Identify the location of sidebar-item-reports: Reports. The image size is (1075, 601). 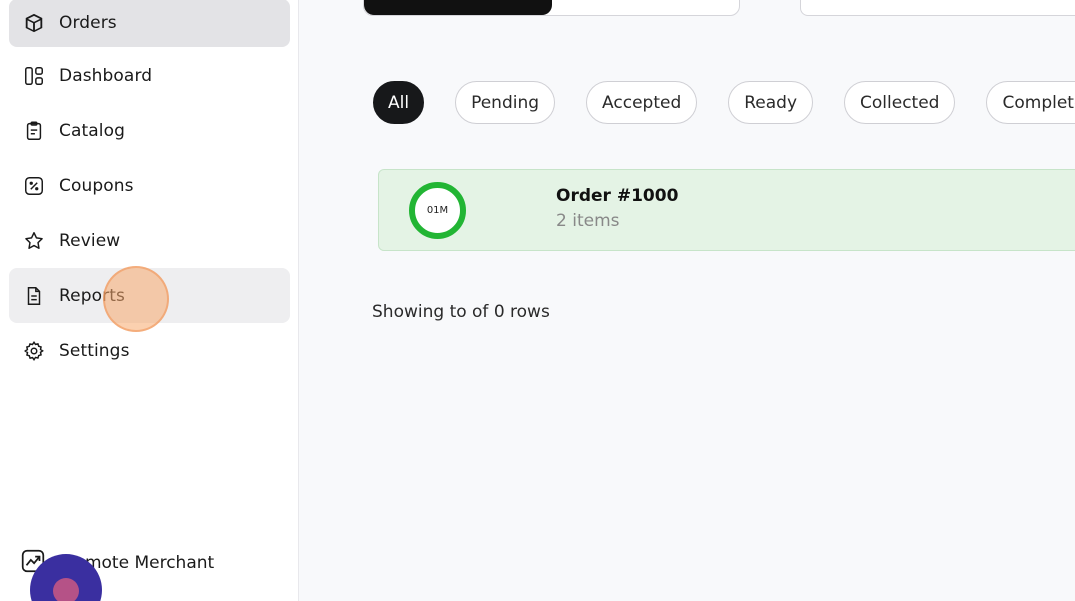
(149, 295).